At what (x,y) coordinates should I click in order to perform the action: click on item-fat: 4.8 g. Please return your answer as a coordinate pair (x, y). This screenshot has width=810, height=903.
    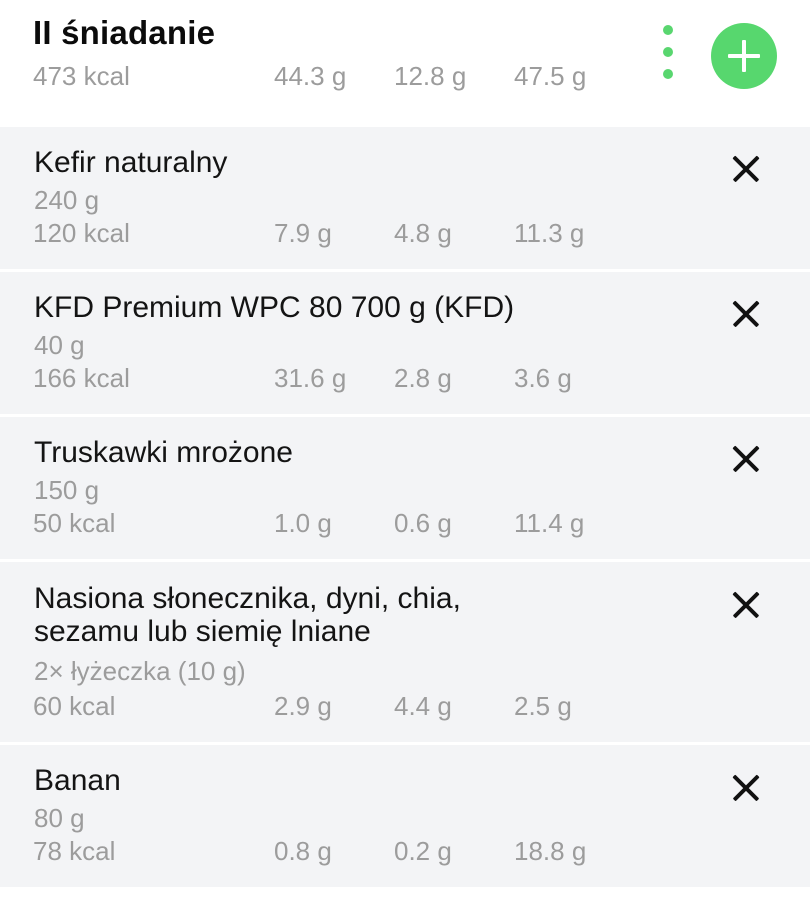
    Looking at the image, I should click on (423, 233).